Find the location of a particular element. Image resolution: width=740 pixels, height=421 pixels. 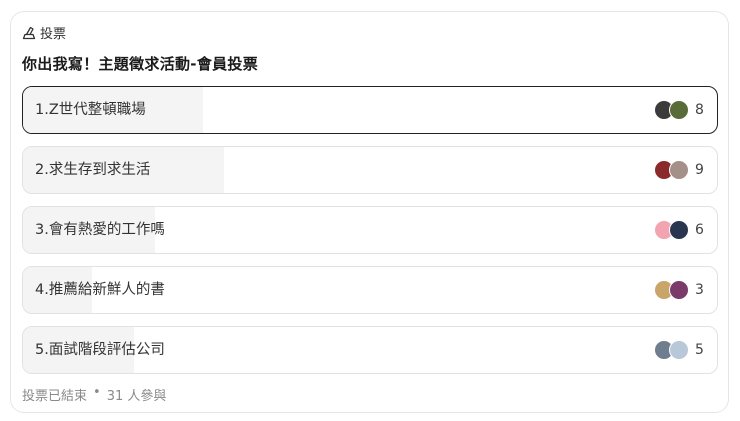

poll-option-4: 4.推薦給新鮮人的書 3 is located at coordinates (370, 290).